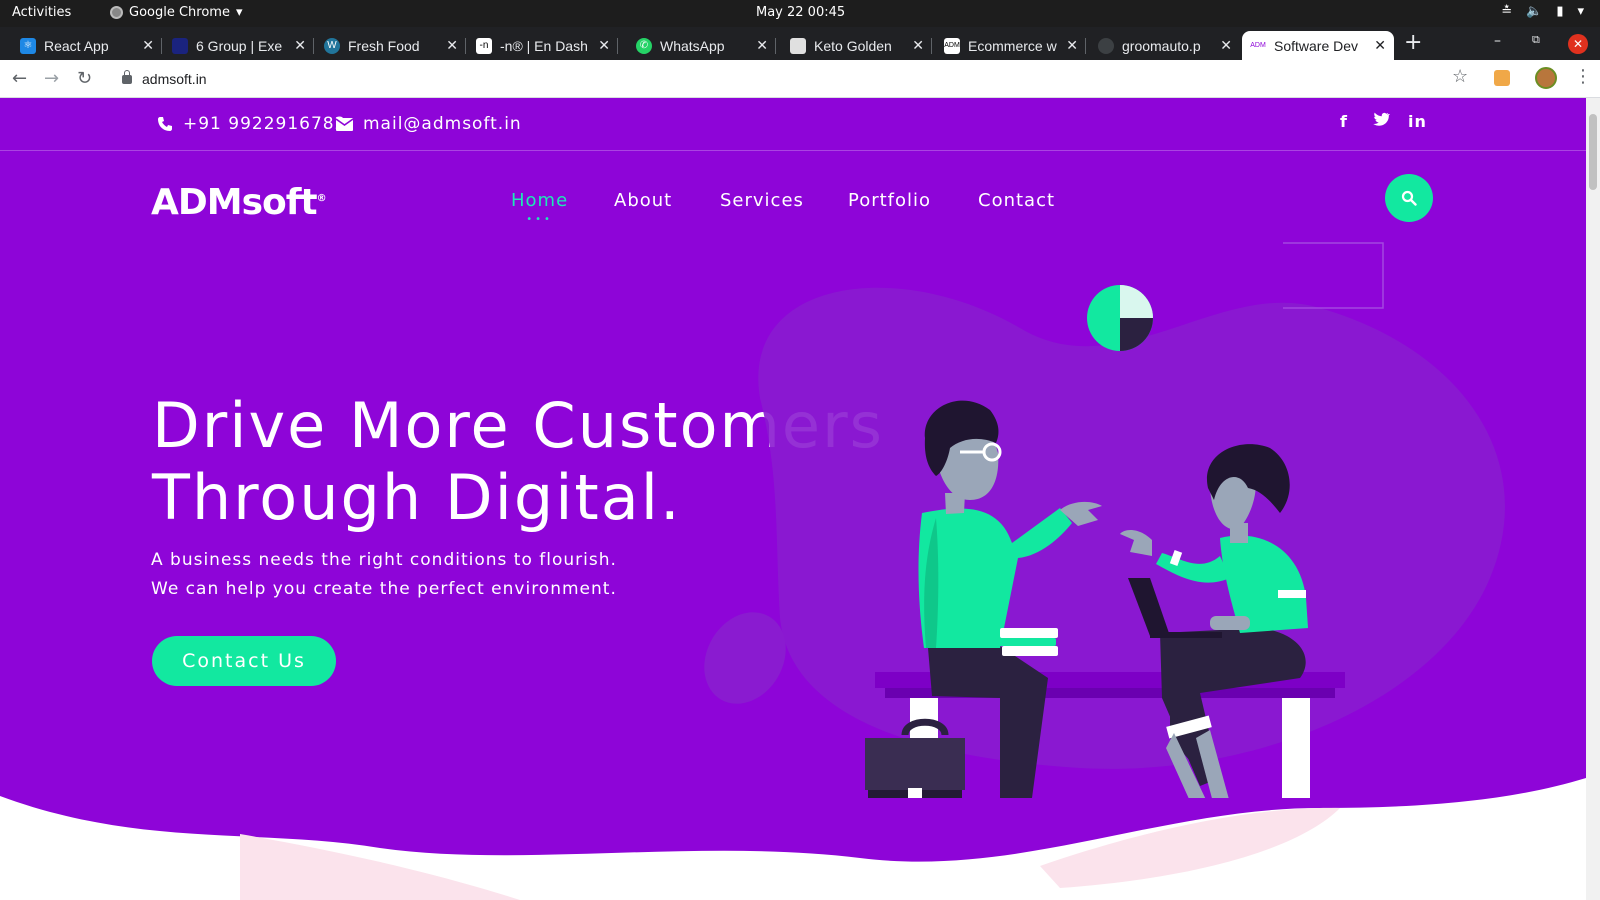 The image size is (1600, 900). I want to click on search-icon, so click(1409, 198).